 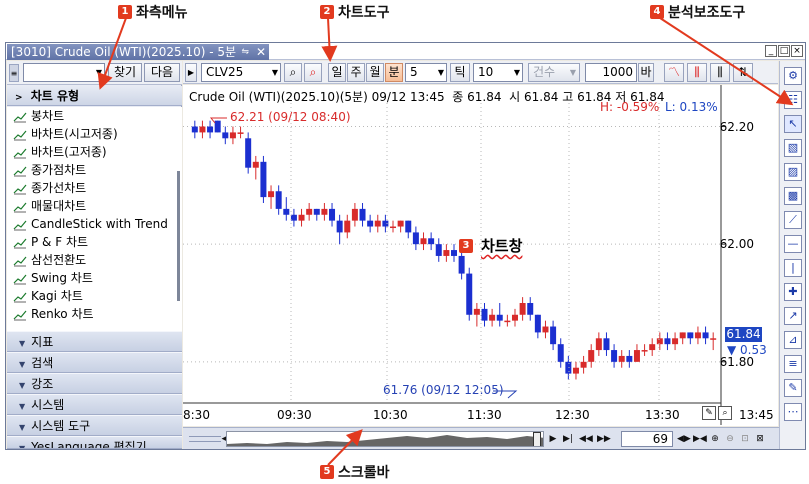 What do you see at coordinates (313, 72) in the screenshot?
I see `clear-search-icon: ⌕` at bounding box center [313, 72].